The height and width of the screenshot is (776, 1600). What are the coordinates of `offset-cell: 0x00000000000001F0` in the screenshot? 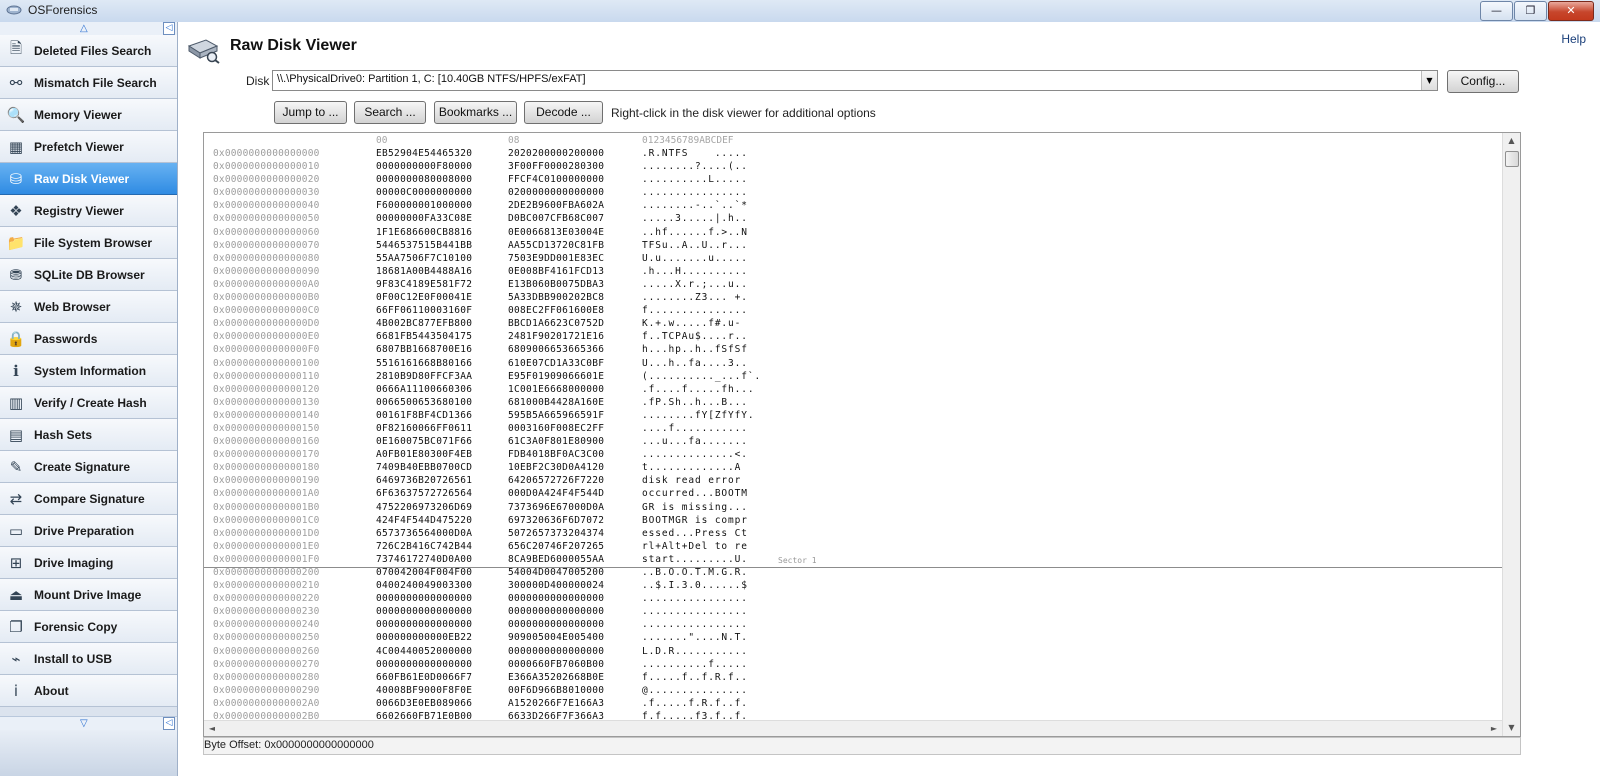 It's located at (266, 559).